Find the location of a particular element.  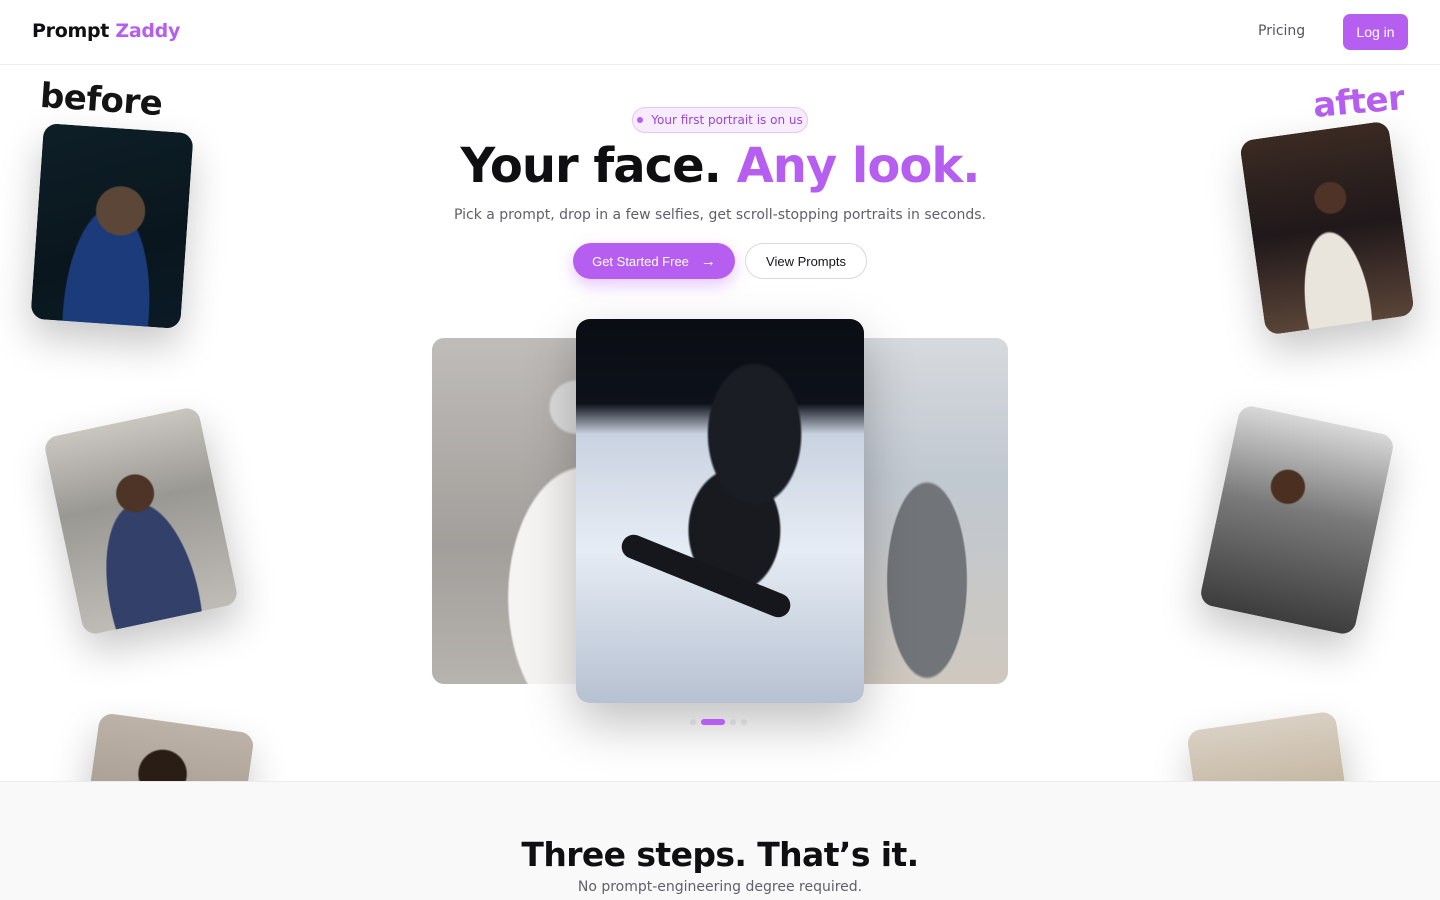

logo: Prompt Zaddy is located at coordinates (106, 31).